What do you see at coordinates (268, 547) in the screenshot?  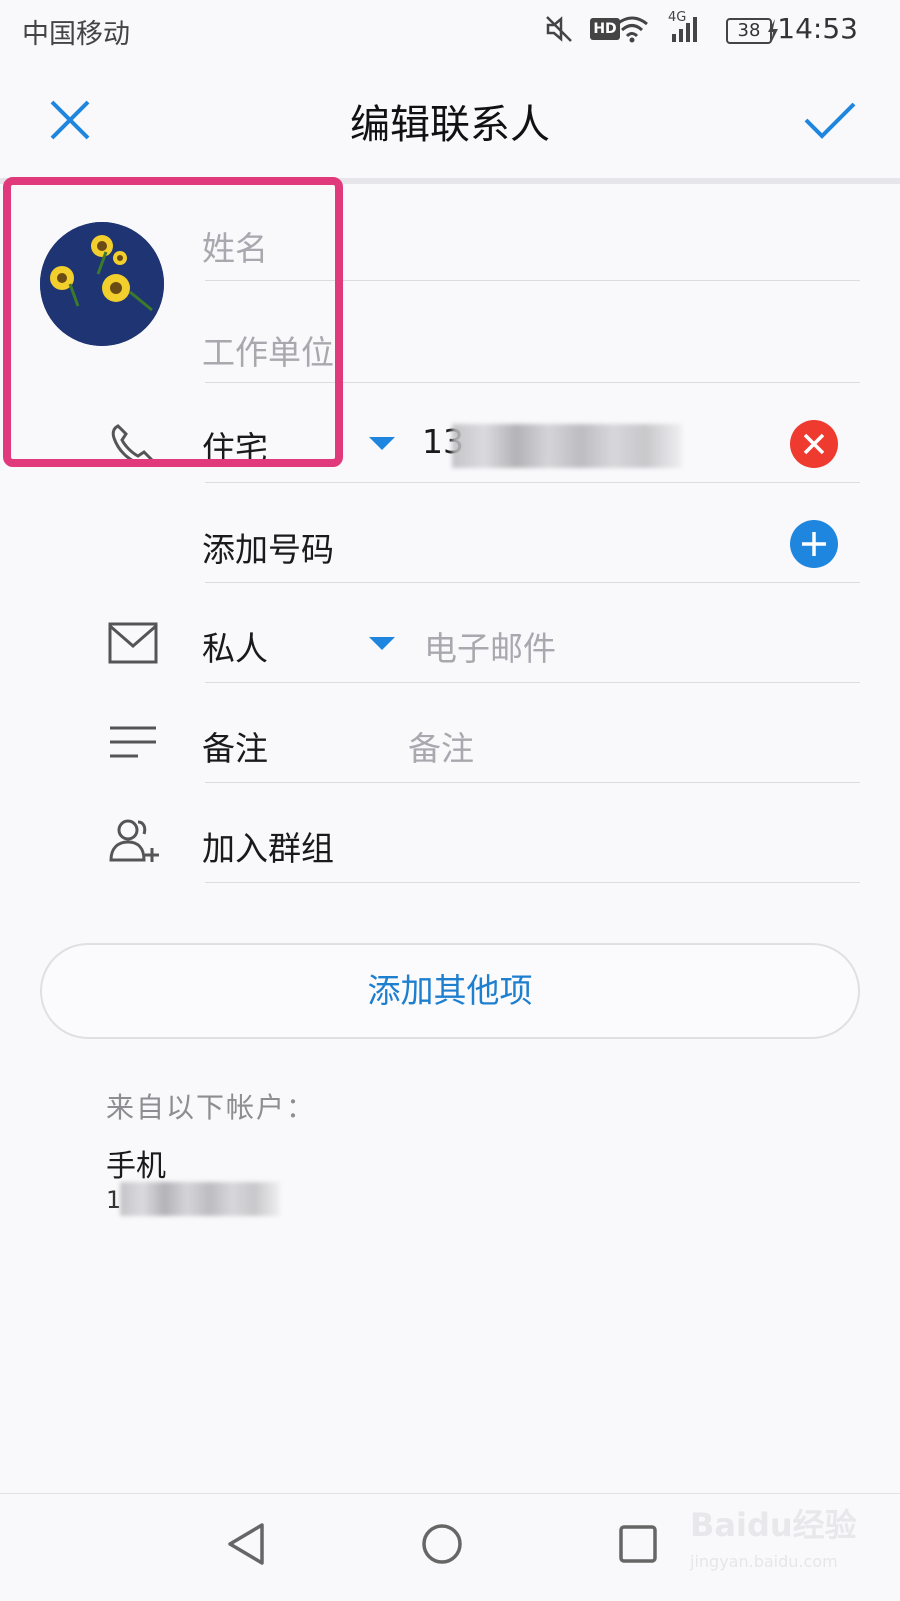 I see `add-number-label: 添加号码` at bounding box center [268, 547].